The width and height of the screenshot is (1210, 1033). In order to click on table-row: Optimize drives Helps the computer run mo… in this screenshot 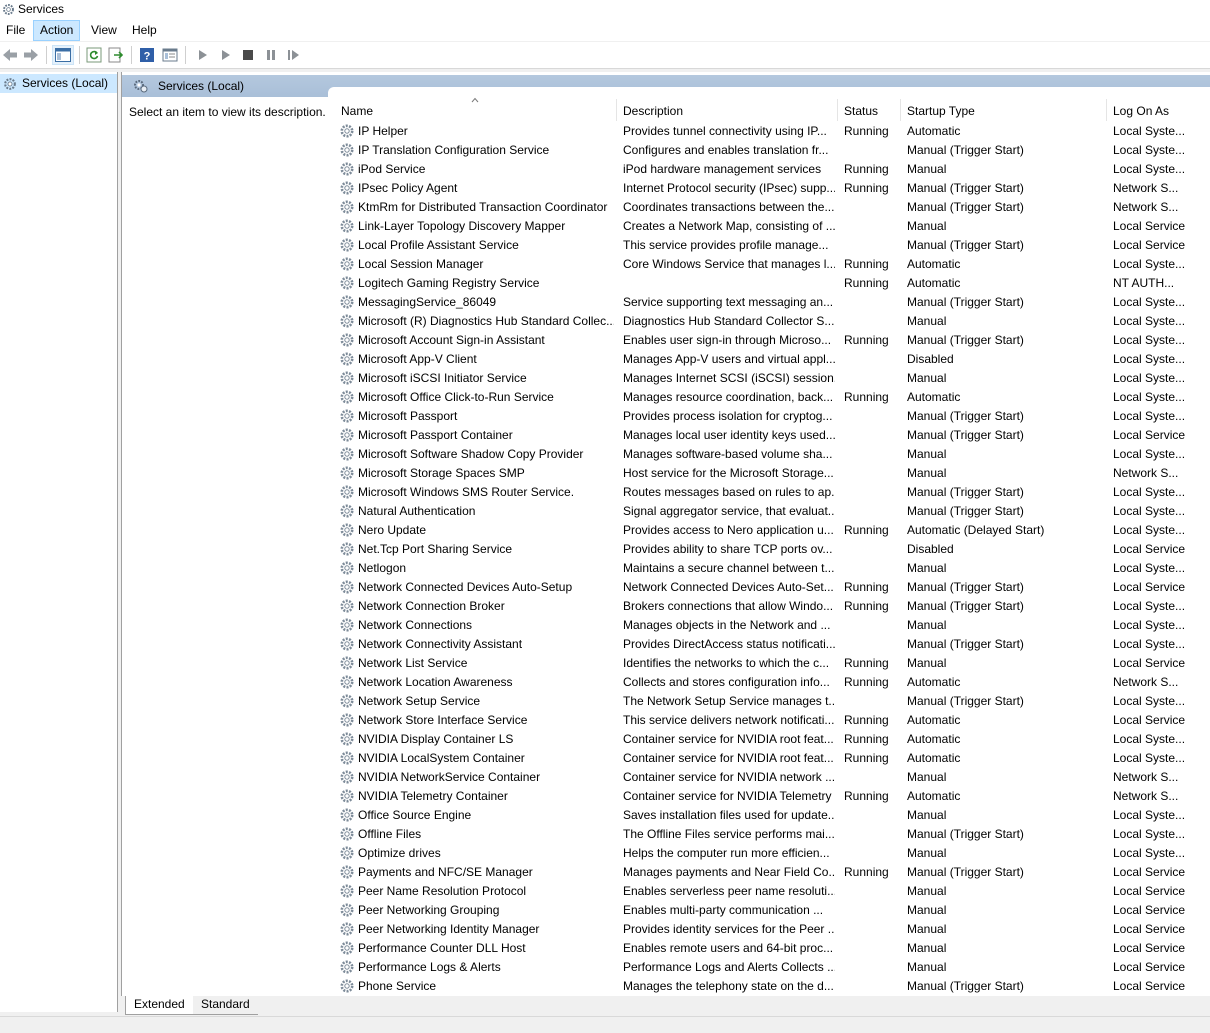, I will do `click(772, 853)`.